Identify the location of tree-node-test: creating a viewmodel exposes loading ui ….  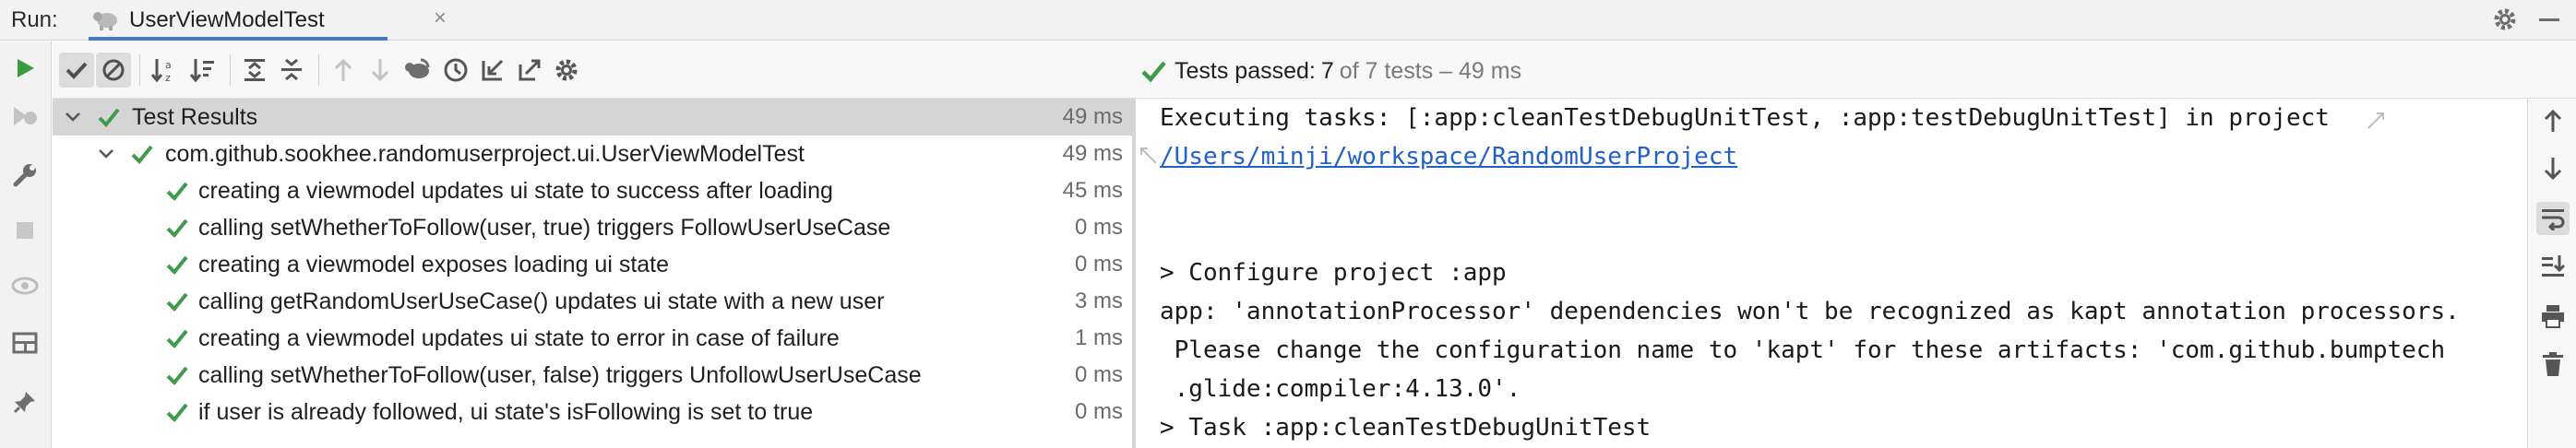
(592, 265).